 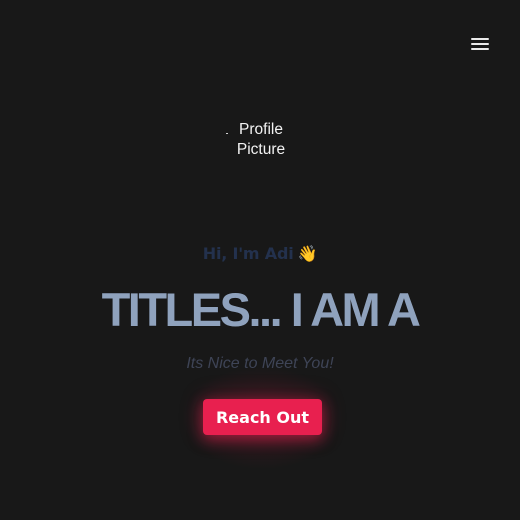 What do you see at coordinates (480, 39) in the screenshot?
I see `menu-line-top` at bounding box center [480, 39].